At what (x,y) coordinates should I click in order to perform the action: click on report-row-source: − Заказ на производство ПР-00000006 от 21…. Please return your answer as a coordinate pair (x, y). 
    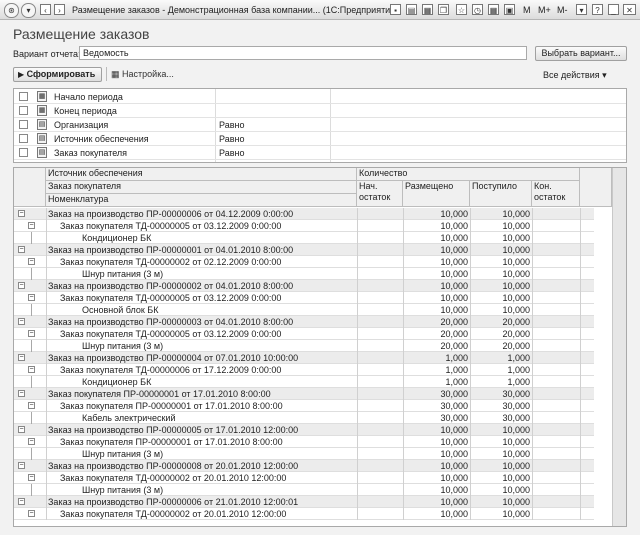
    Looking at the image, I should click on (304, 502).